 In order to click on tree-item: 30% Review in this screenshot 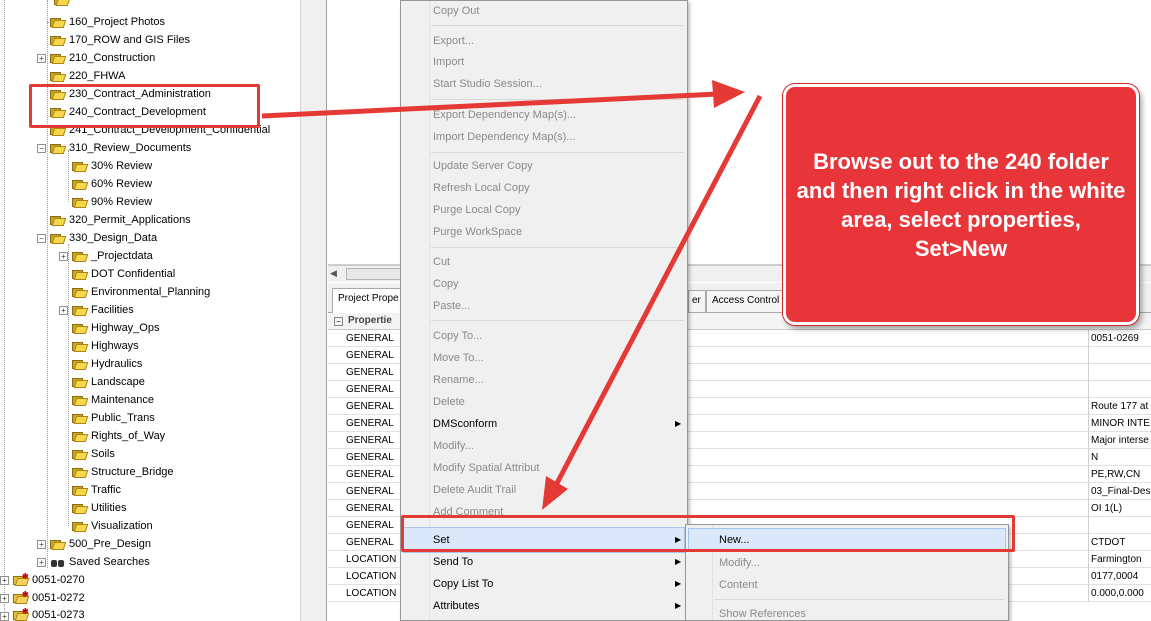, I will do `click(112, 166)`.